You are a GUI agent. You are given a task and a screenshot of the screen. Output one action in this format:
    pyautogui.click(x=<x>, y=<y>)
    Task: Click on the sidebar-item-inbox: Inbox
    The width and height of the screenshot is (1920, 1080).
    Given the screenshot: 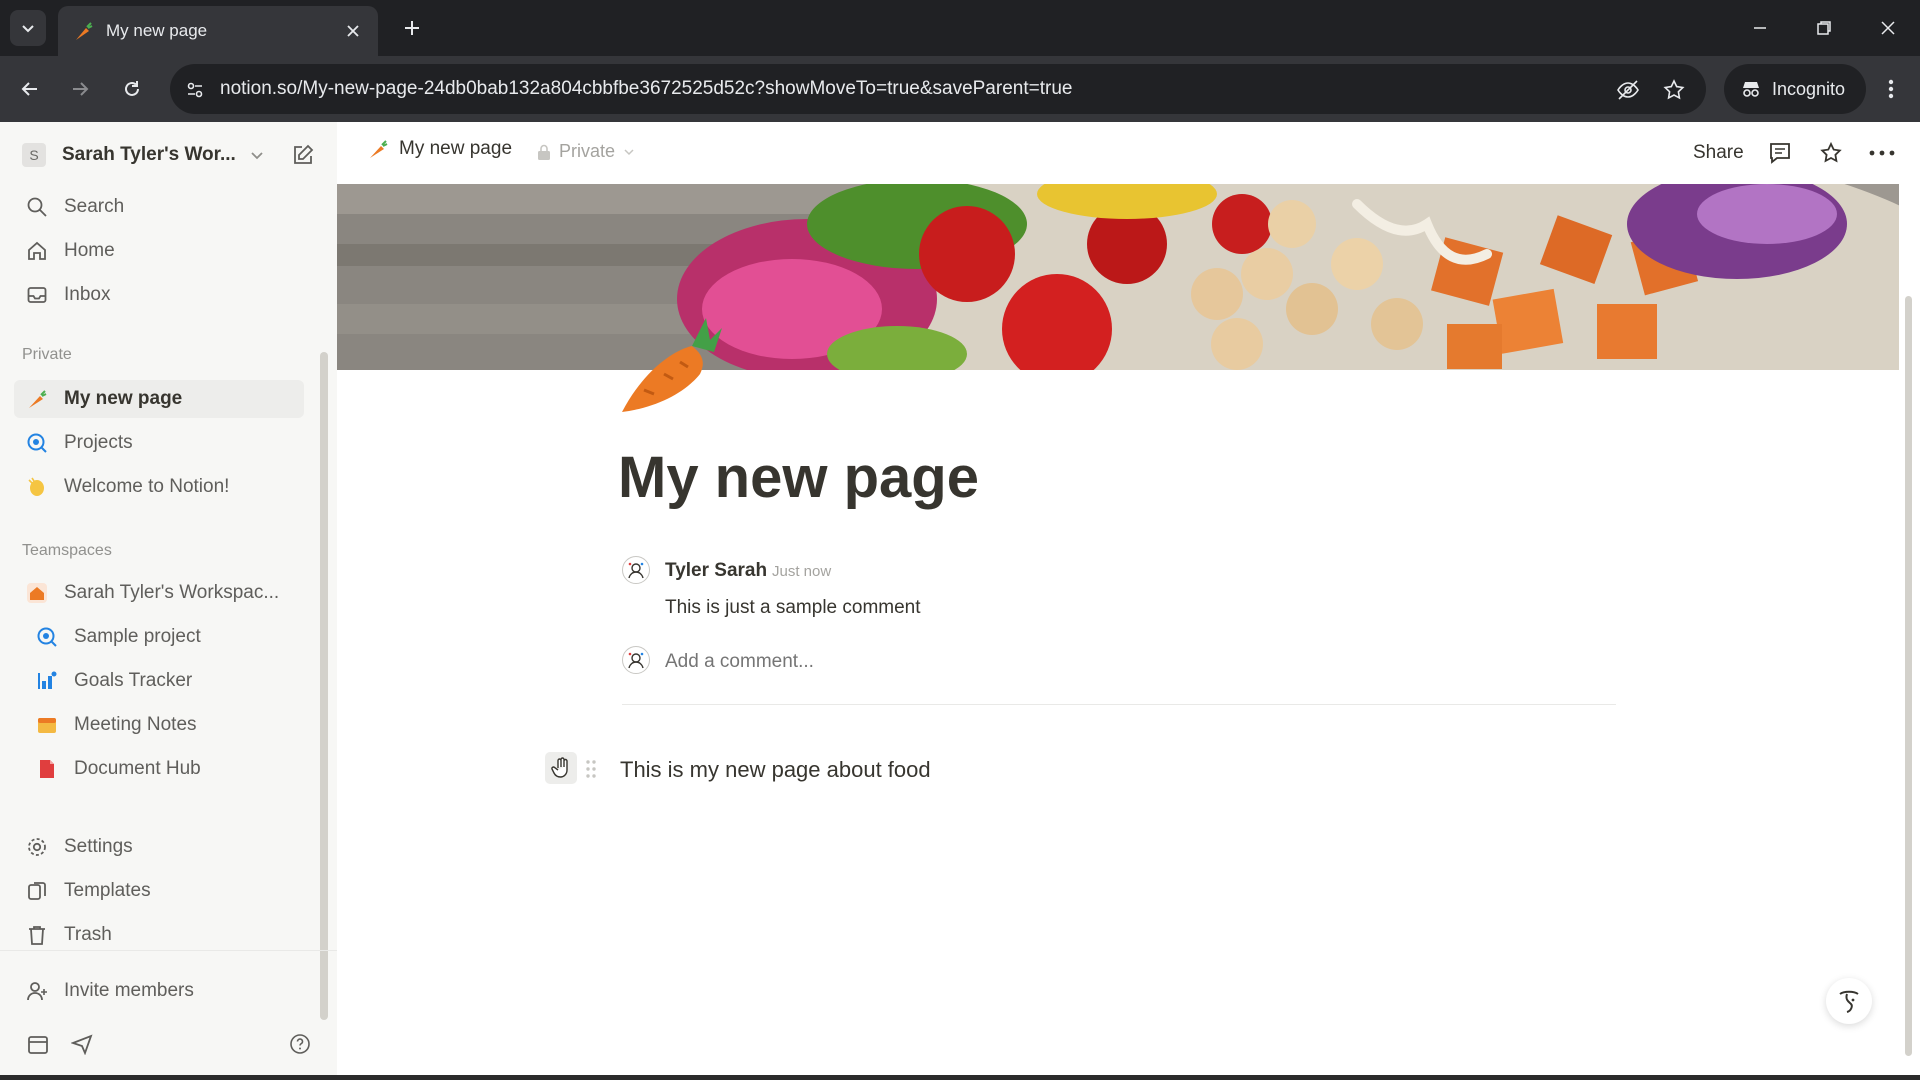 What is the action you would take?
    pyautogui.click(x=159, y=295)
    